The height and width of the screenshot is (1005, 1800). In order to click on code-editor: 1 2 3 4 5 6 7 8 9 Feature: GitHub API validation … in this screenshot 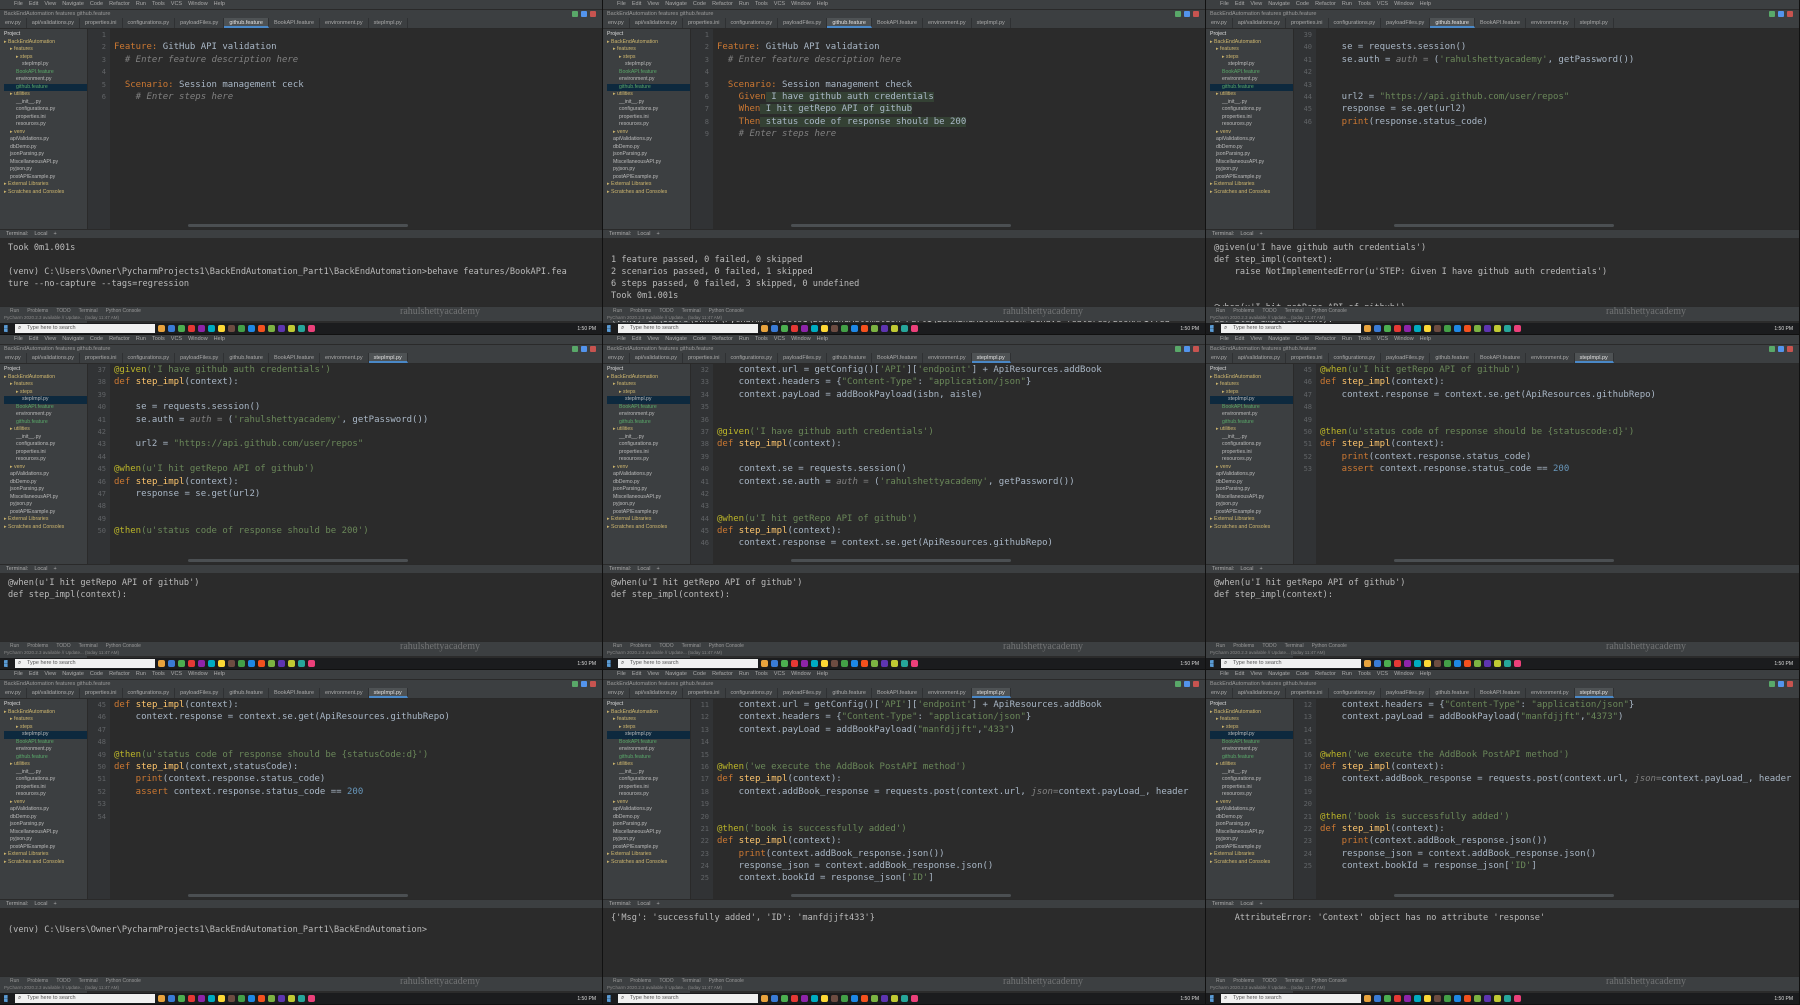, I will do `click(948, 129)`.